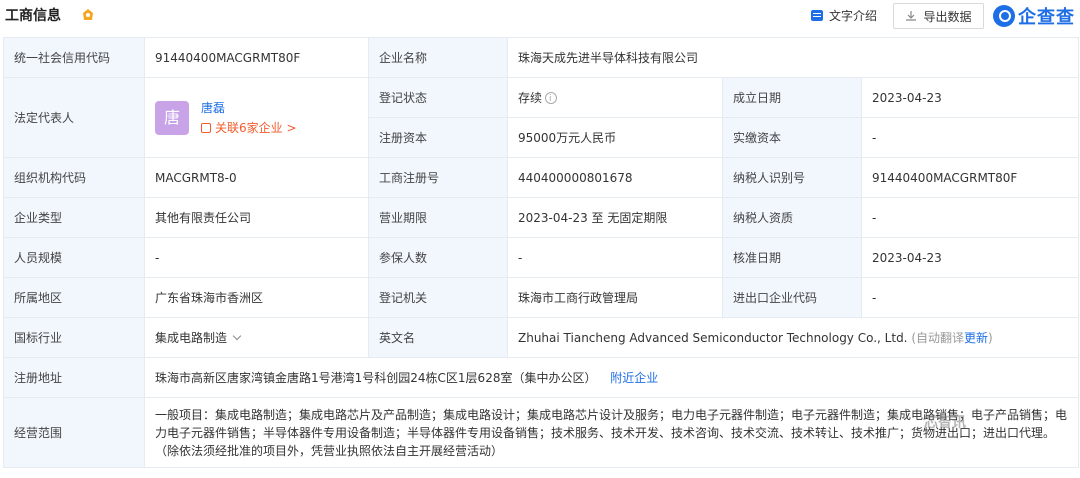 Image resolution: width=1080 pixels, height=478 pixels. What do you see at coordinates (438, 297) in the screenshot?
I see `reg-authority-label: 登记机关` at bounding box center [438, 297].